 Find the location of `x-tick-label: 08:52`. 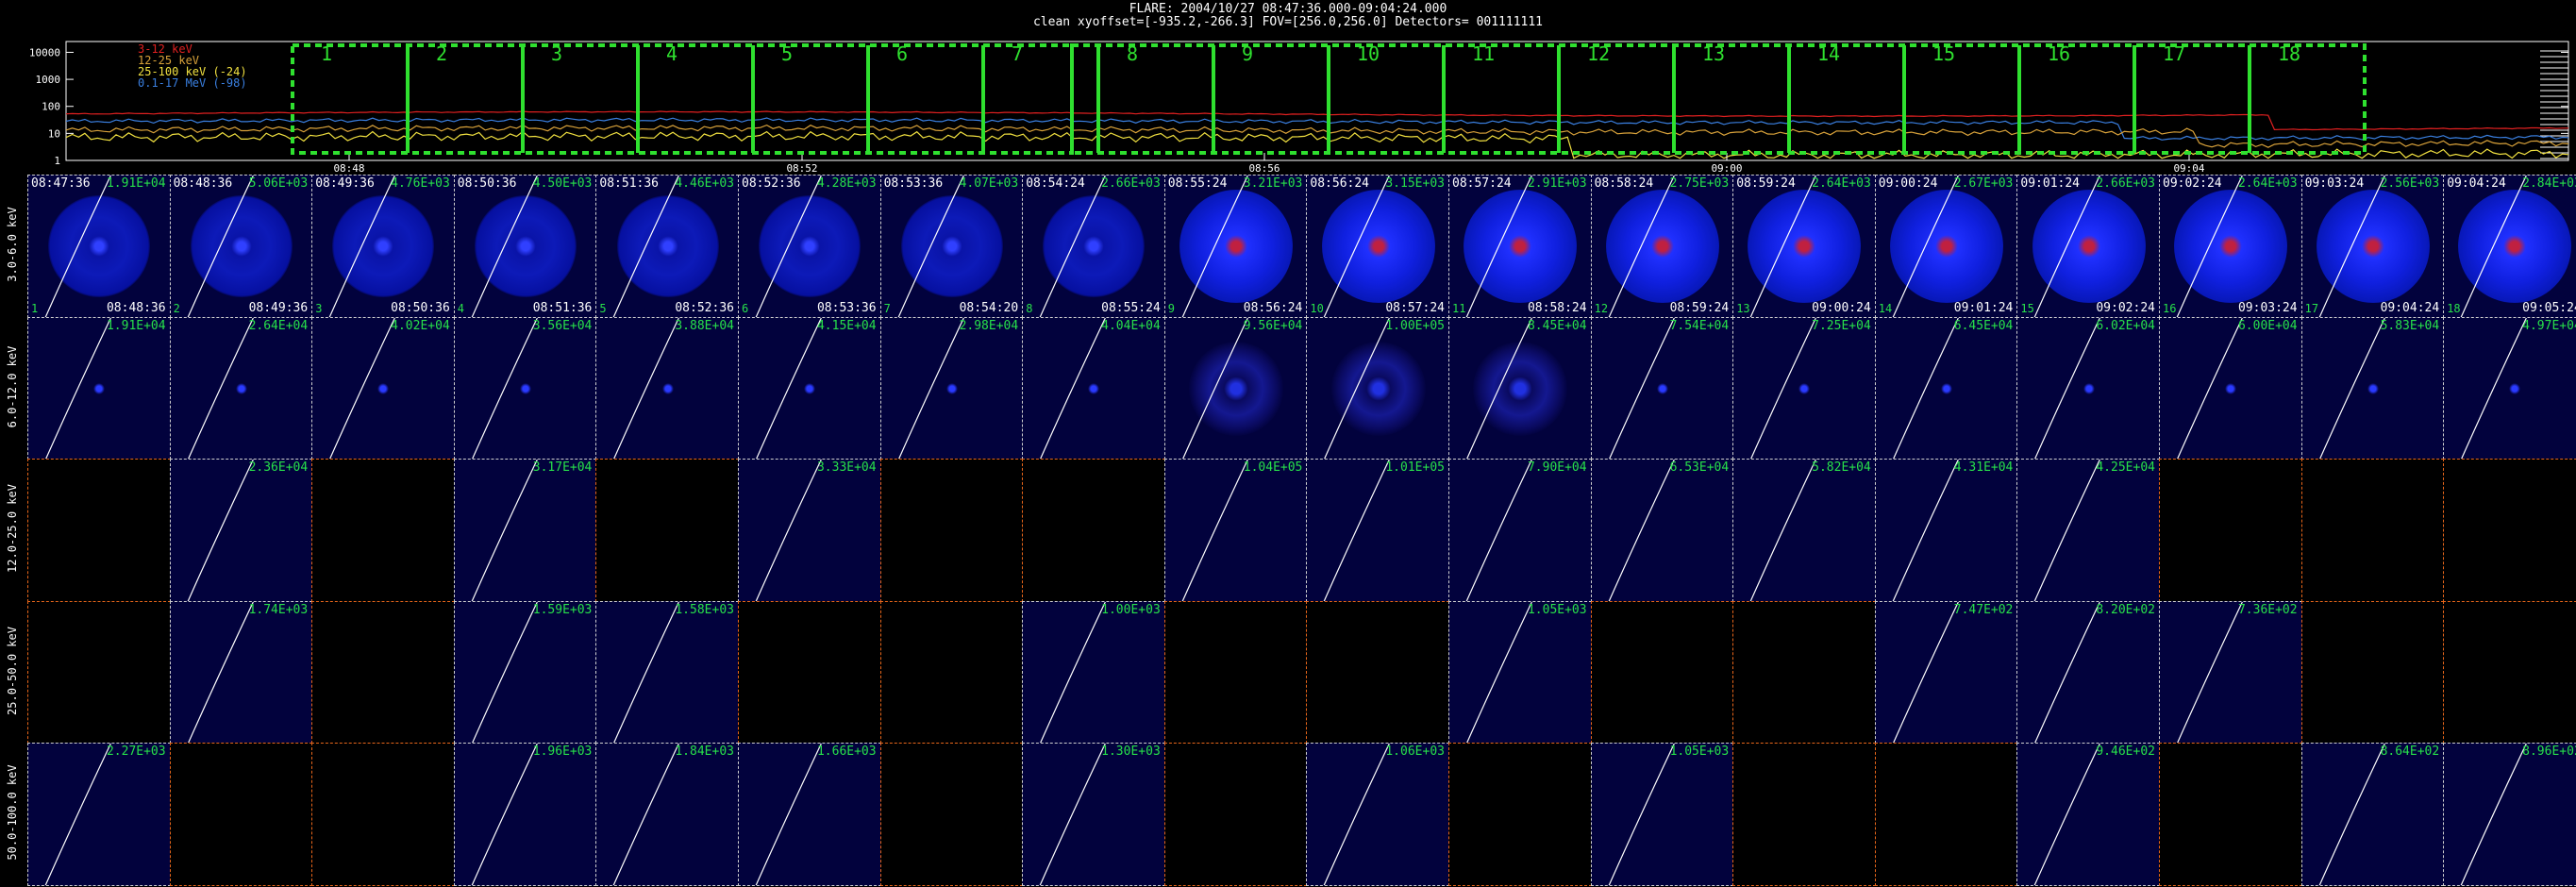

x-tick-label: 08:52 is located at coordinates (801, 168).